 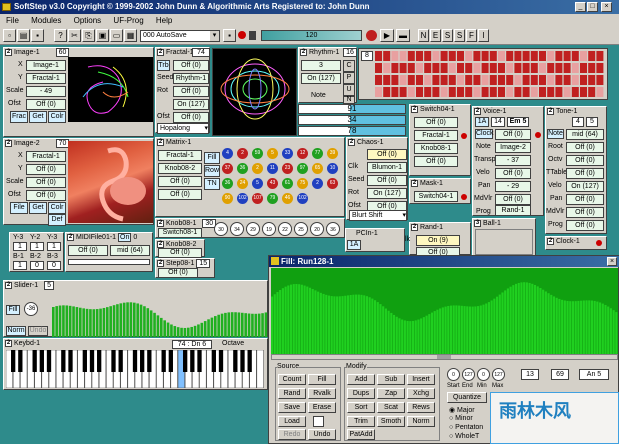 What do you see at coordinates (518, 122) in the screenshot?
I see `voice-scale: Em 5` at bounding box center [518, 122].